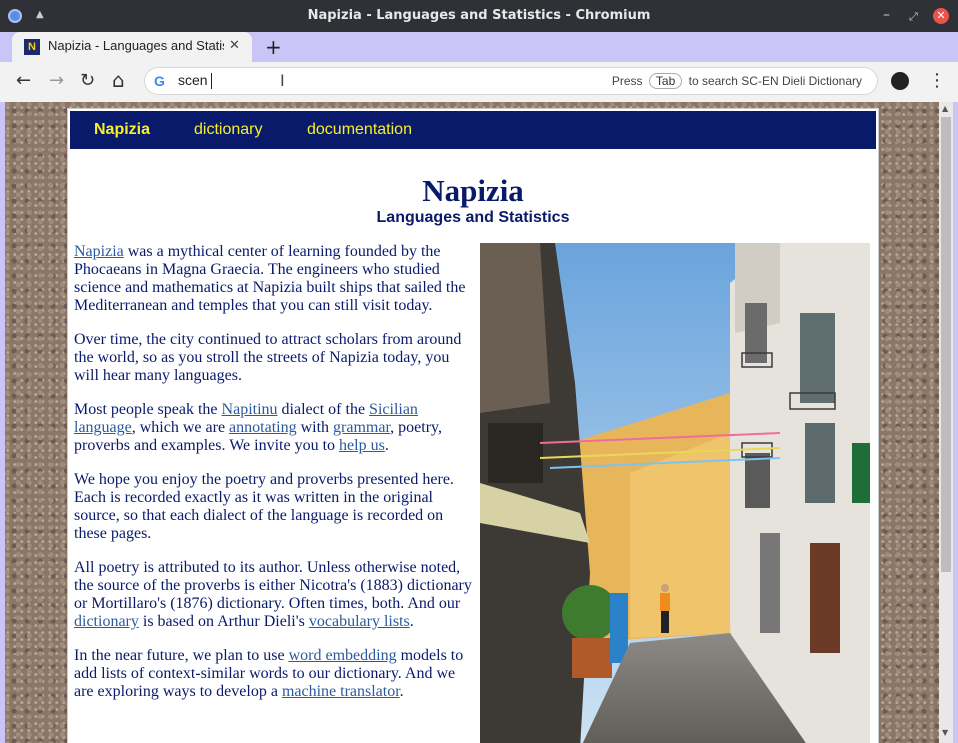 This screenshot has height=743, width=958. Describe the element at coordinates (473, 190) in the screenshot. I see `page-title: Napizia` at that location.